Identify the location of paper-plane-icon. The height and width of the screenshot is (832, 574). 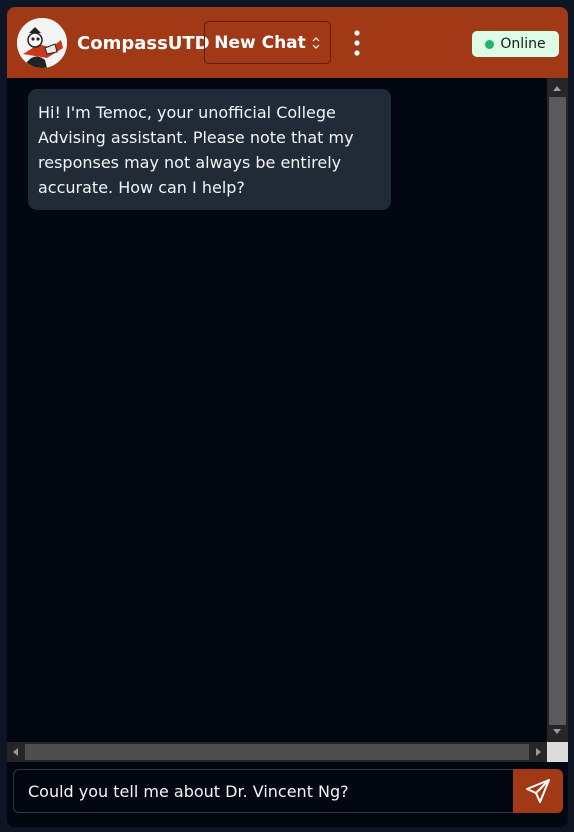
(538, 791).